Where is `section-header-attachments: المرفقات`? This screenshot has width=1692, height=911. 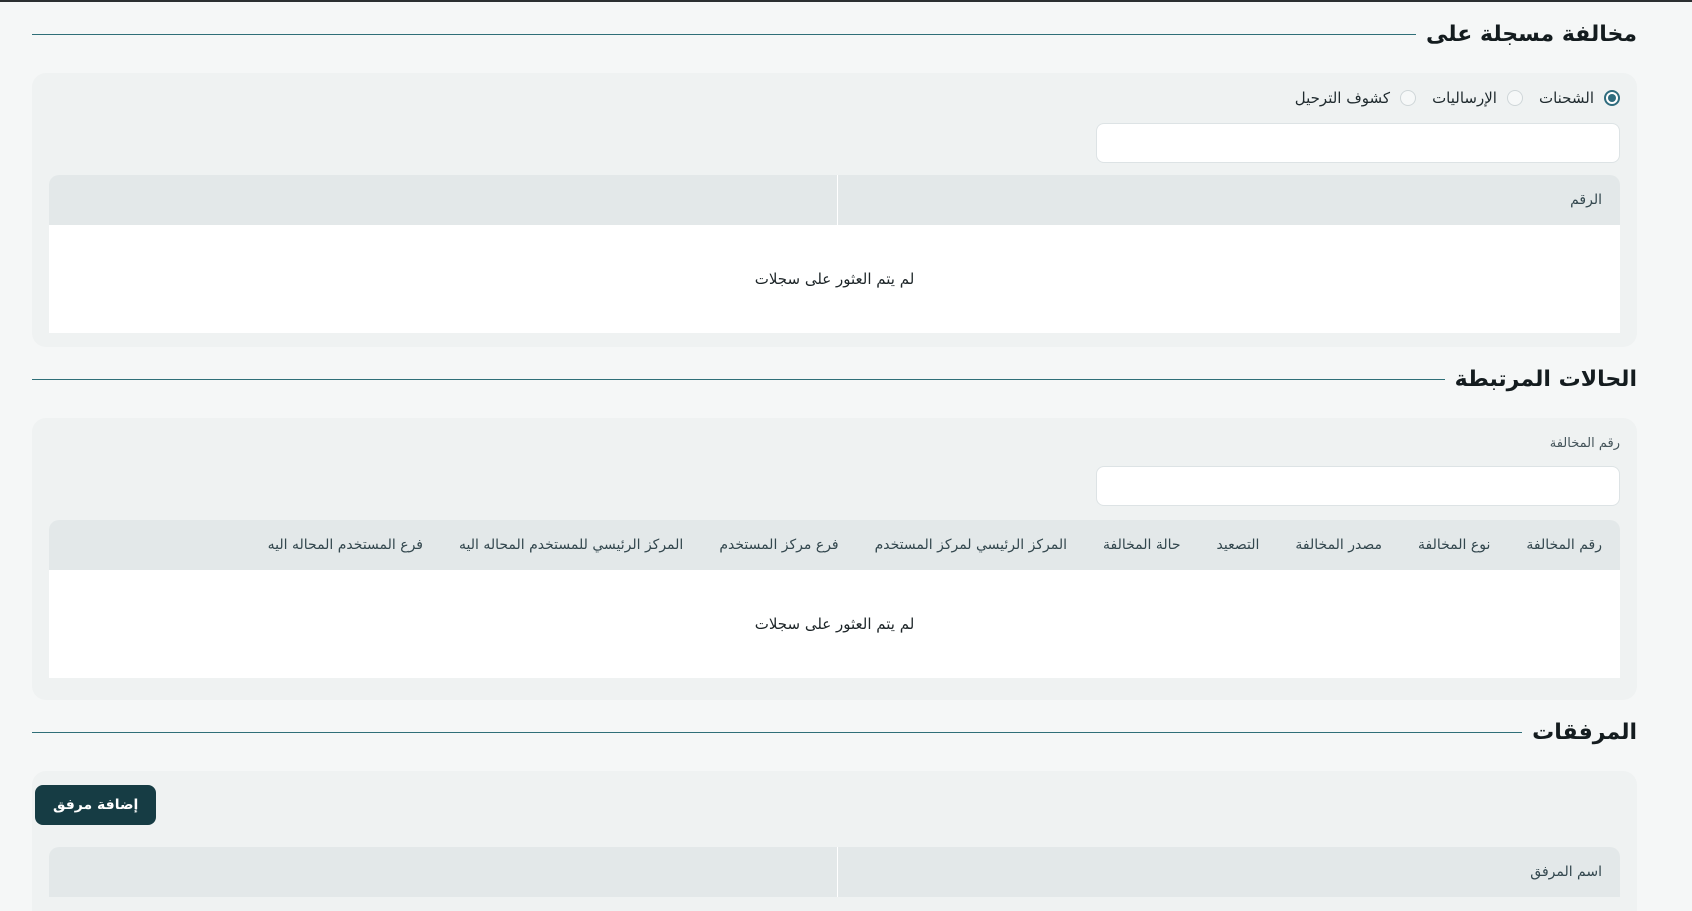 section-header-attachments: المرفقات is located at coordinates (834, 732).